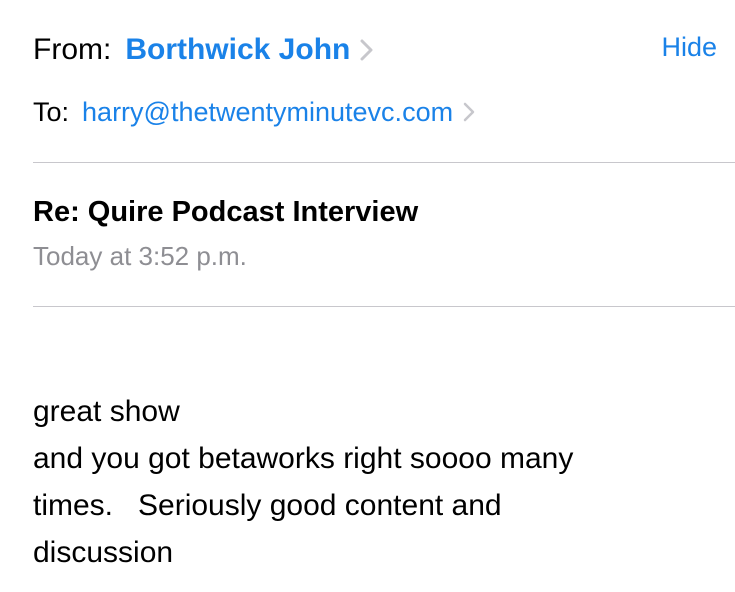 This screenshot has width=735, height=592. What do you see at coordinates (226, 212) in the screenshot?
I see `message-subject: Re: Quire Podcast Interview` at bounding box center [226, 212].